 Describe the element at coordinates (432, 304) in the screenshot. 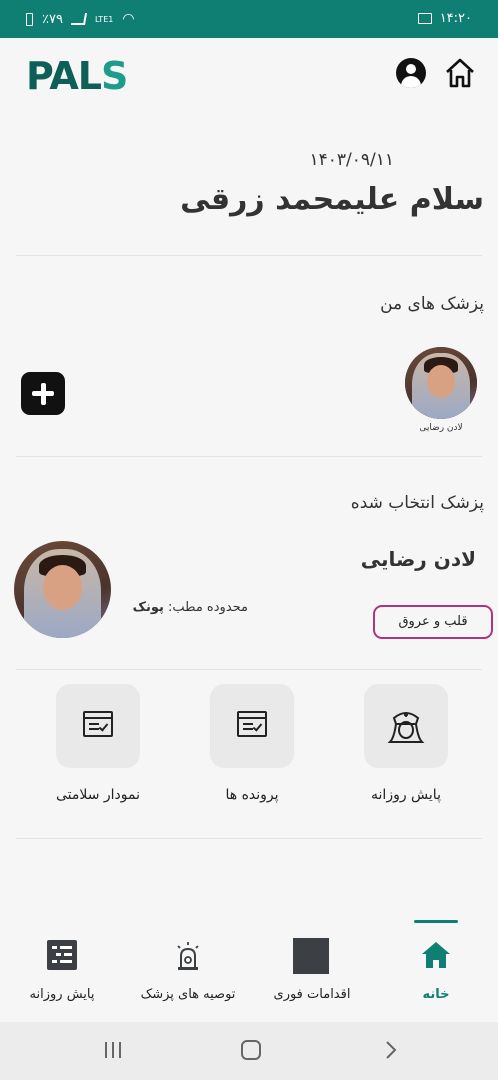

I see `my-doctors-title: پزشک های من` at that location.